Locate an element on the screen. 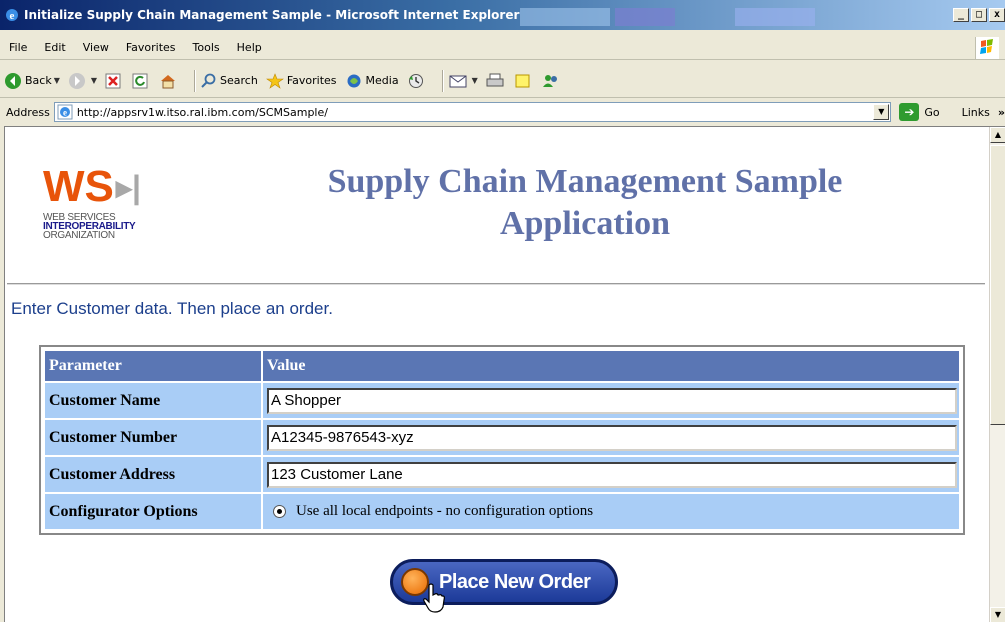 This screenshot has width=1005, height=622. forward-button: ▼ is located at coordinates (82, 81).